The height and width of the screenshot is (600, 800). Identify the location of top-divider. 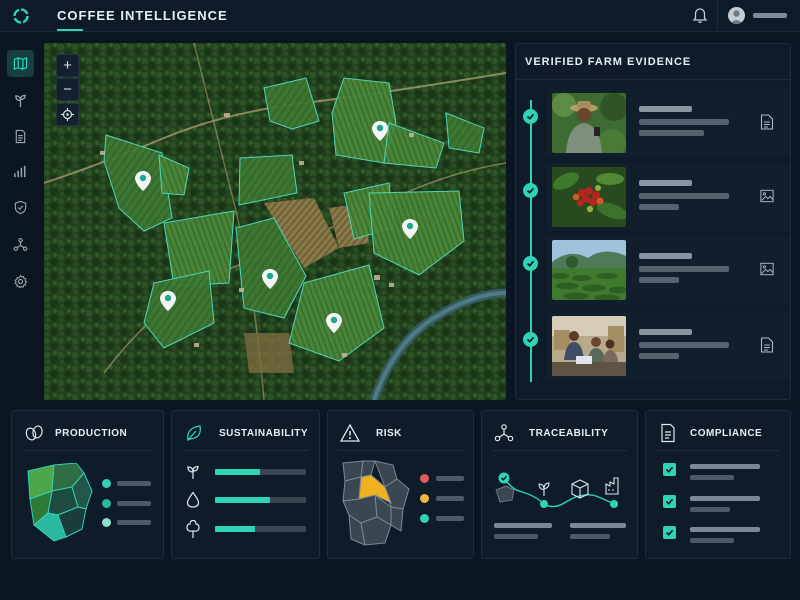
(717, 16).